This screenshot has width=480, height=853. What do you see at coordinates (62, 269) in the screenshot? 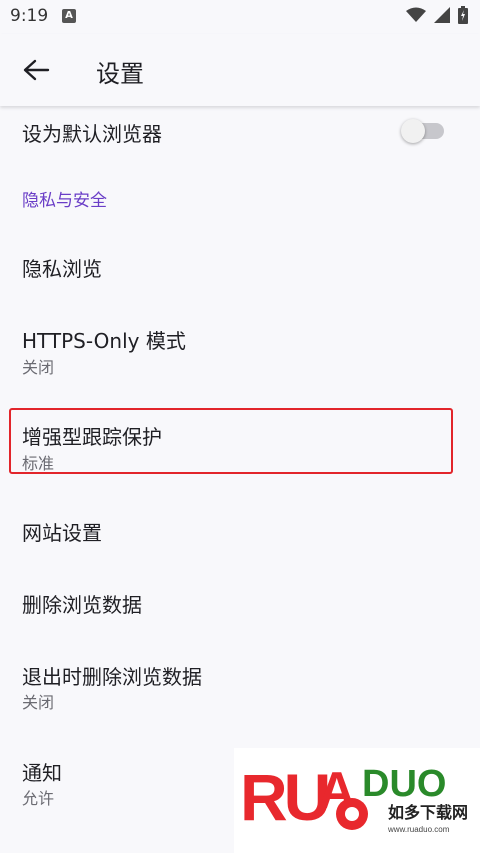
I see `setting-title: 隐私浏览` at bounding box center [62, 269].